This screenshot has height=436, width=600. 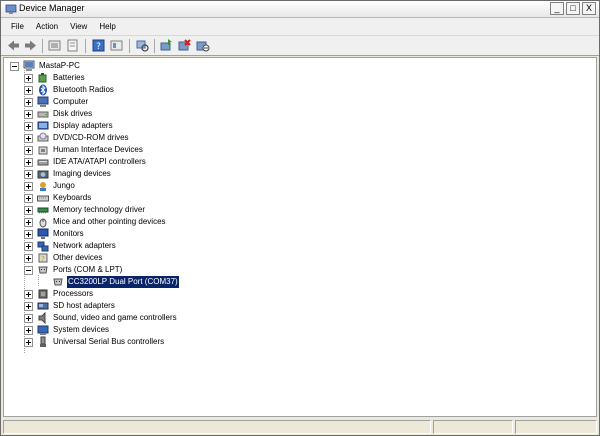 I want to click on restore-button: □, so click(x=573, y=8).